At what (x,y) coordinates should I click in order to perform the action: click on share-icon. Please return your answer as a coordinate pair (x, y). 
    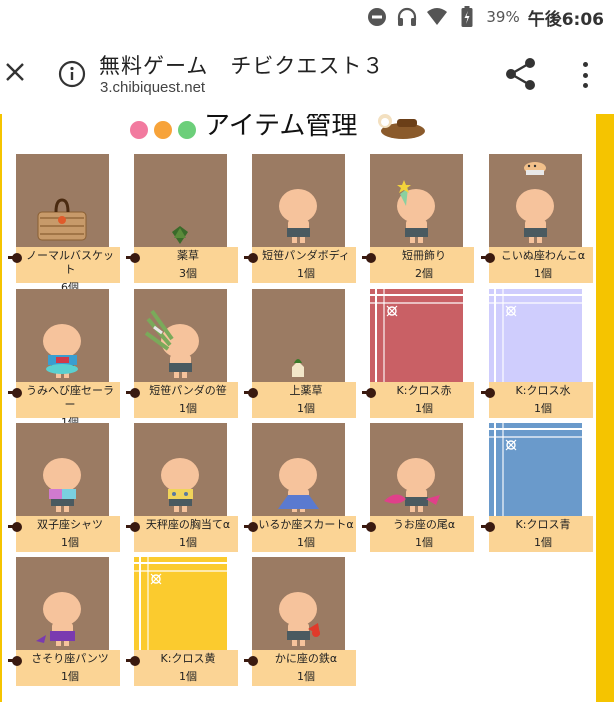
    Looking at the image, I should click on (521, 77).